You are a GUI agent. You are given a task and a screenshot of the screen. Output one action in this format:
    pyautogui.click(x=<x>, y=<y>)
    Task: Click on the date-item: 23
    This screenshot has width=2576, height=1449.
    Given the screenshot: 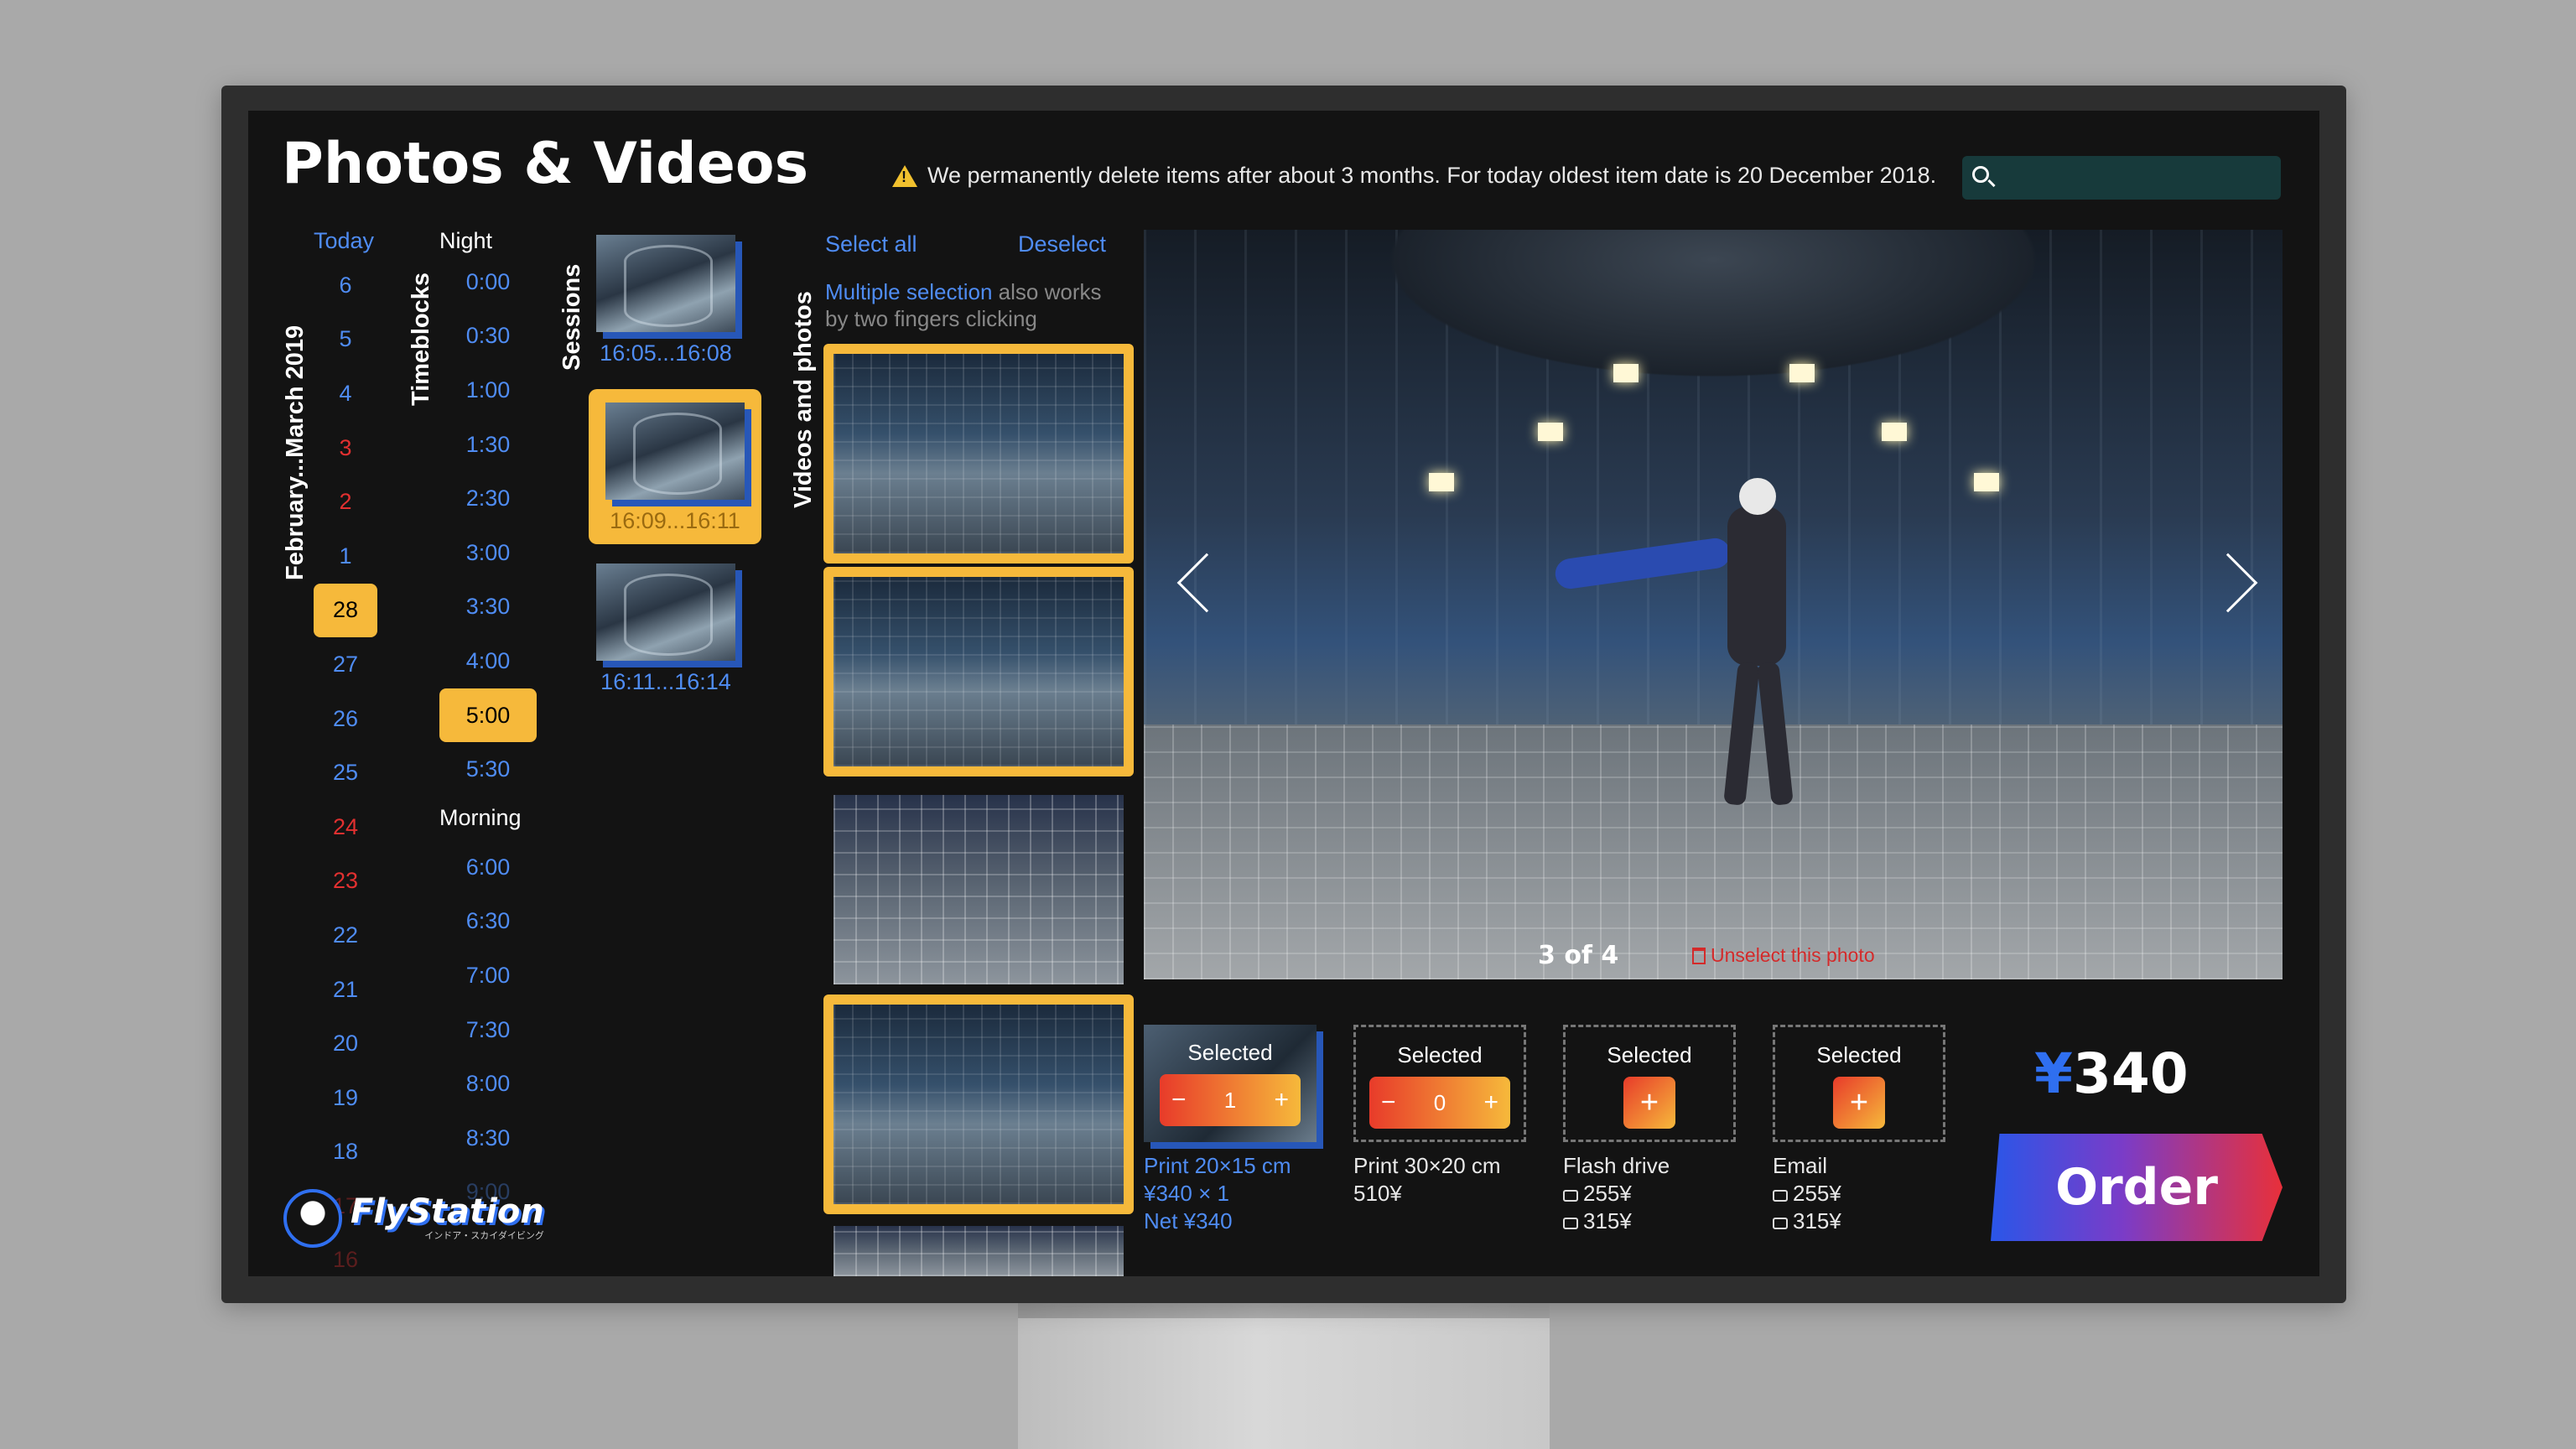 What is the action you would take?
    pyautogui.click(x=345, y=881)
    